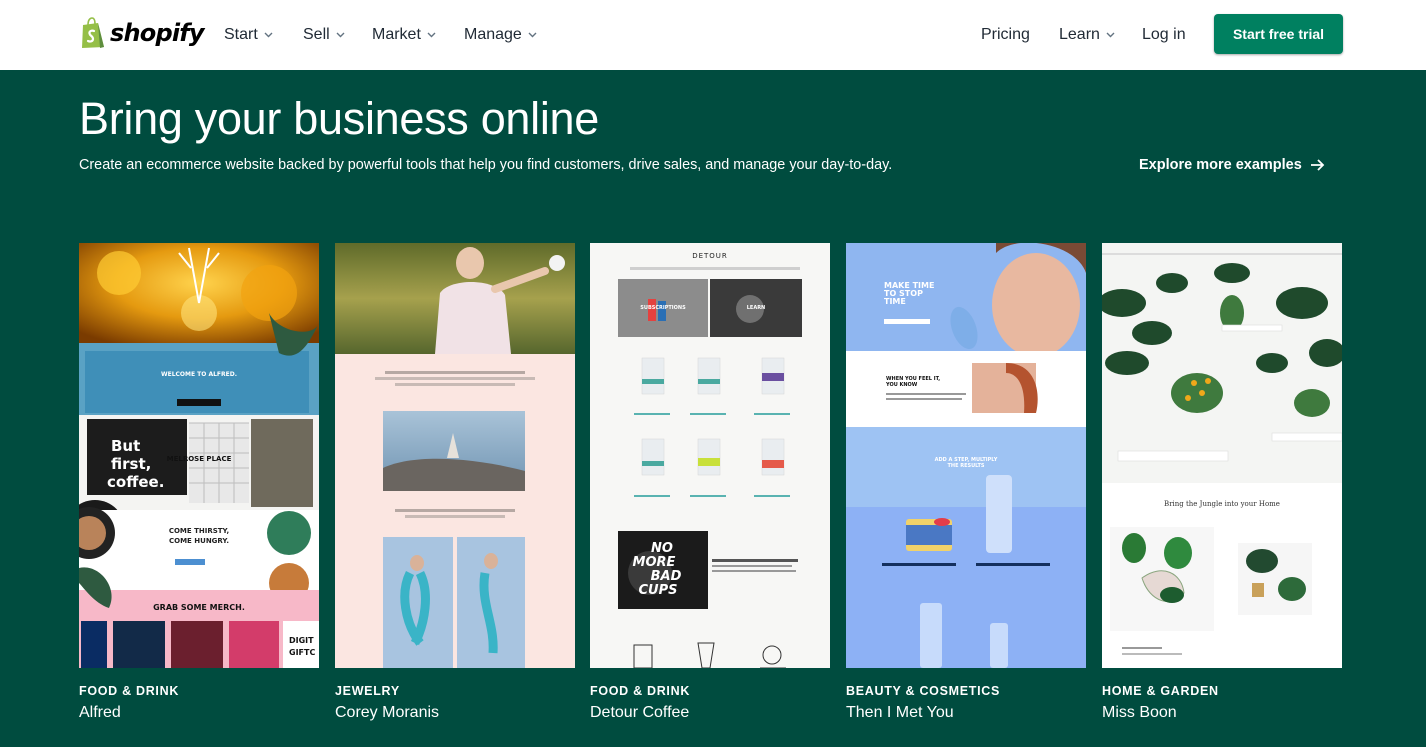  What do you see at coordinates (125, 446) in the screenshot?
I see `alfred-but-text: But` at bounding box center [125, 446].